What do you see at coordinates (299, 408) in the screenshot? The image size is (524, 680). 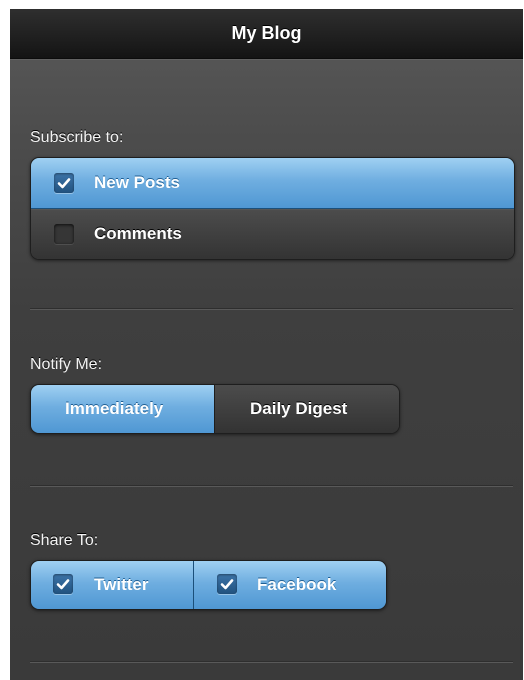 I see `notify-option-label: Daily Digest` at bounding box center [299, 408].